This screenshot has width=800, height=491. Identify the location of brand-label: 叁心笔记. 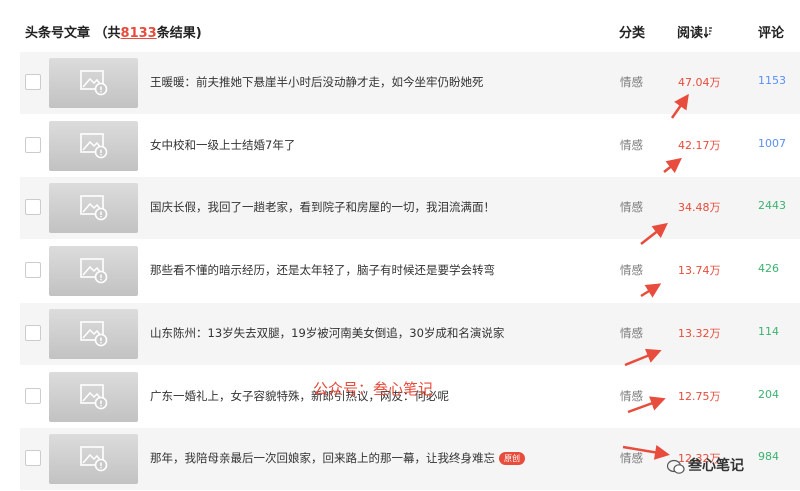
(716, 466).